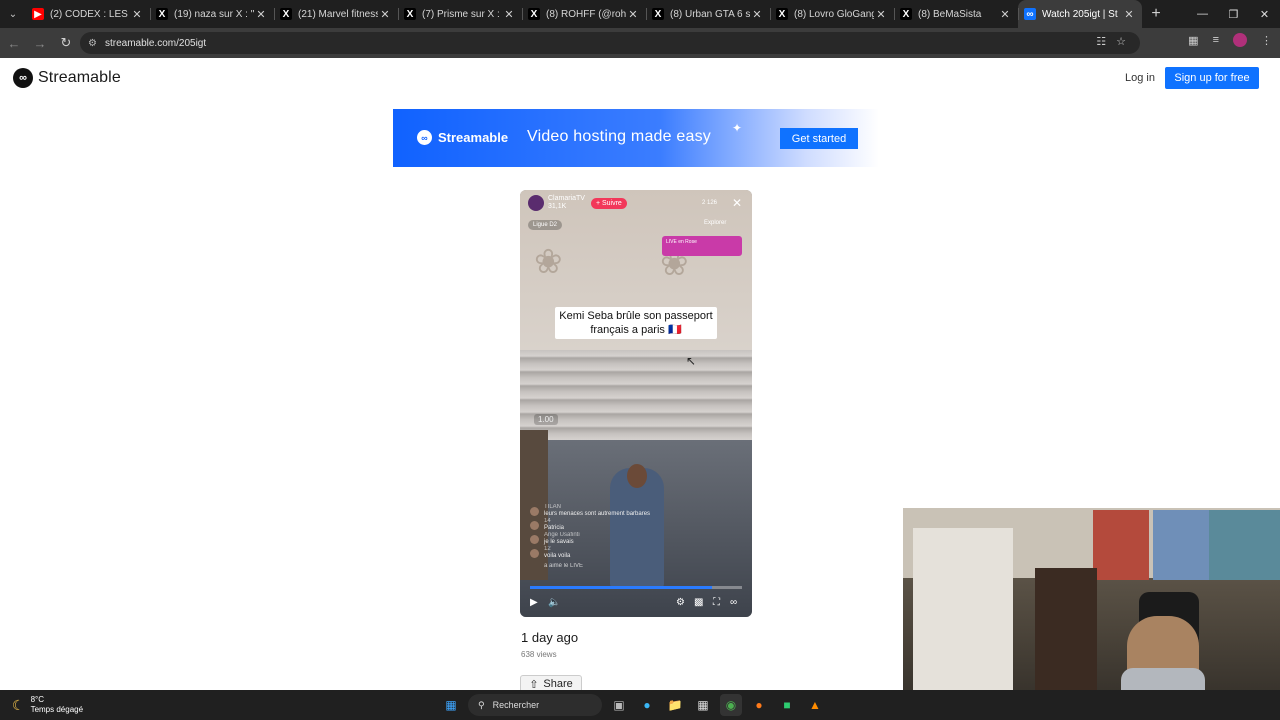  I want to click on browser-tab: X (7) Prisme sur X : "«✕, so click(460, 14).